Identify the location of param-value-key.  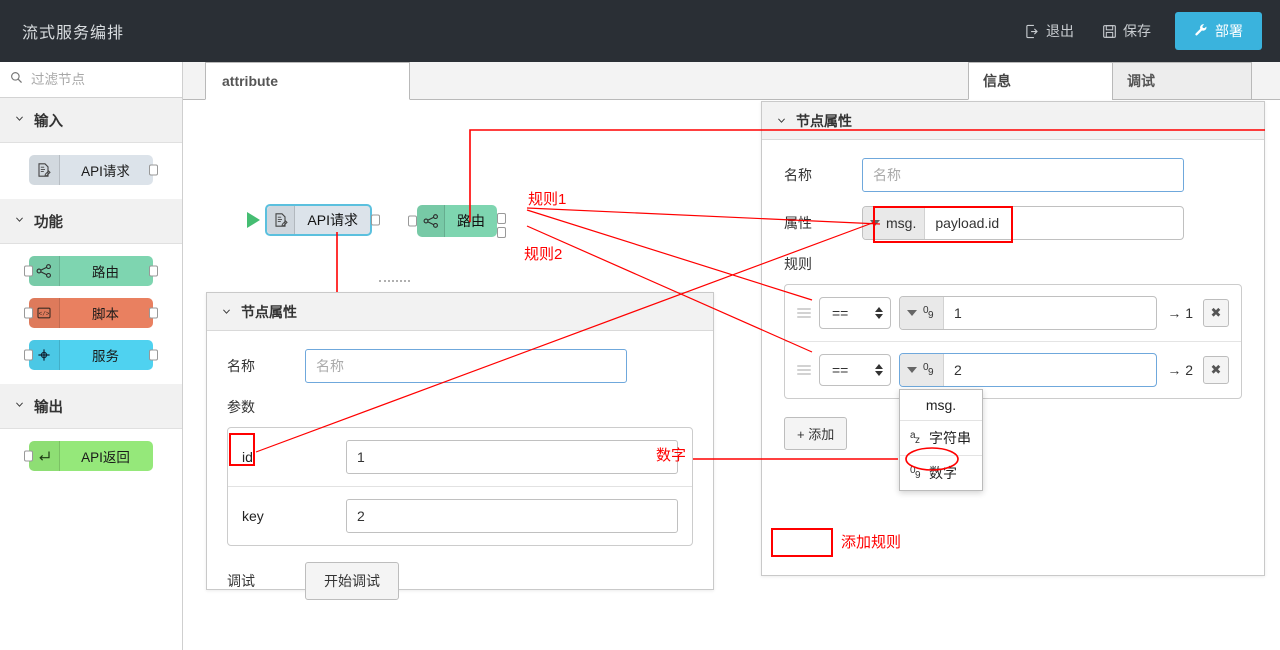
(512, 516).